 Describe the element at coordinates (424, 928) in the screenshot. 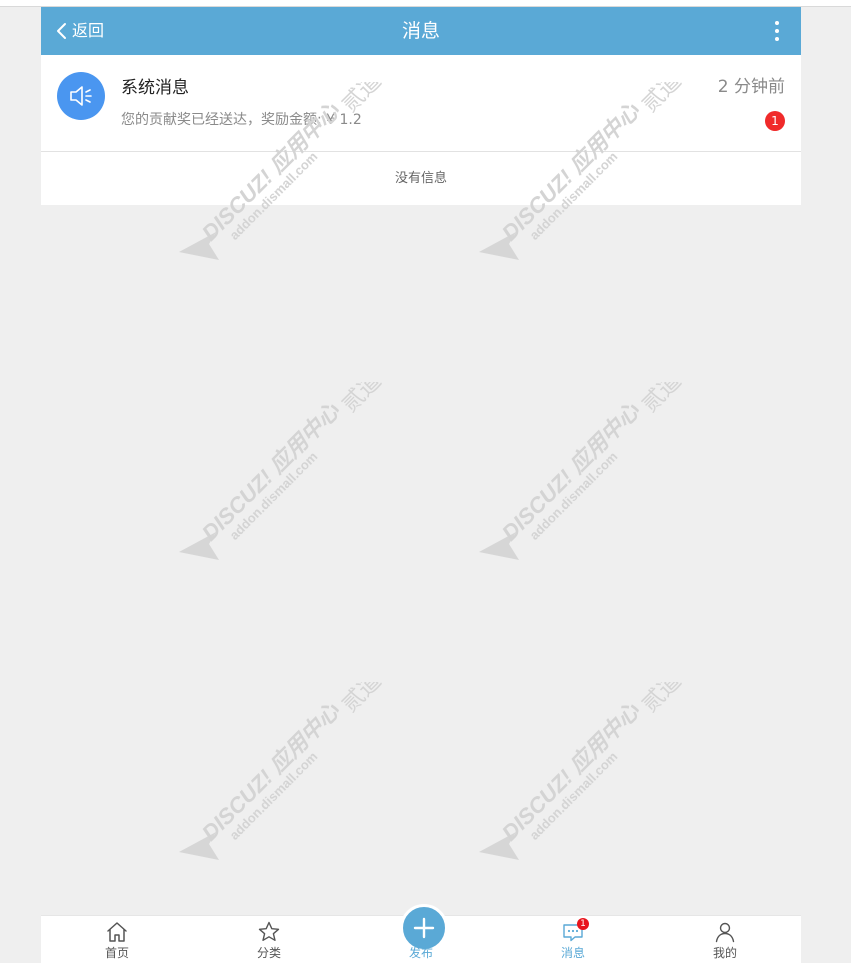

I see `plus-icon` at that location.